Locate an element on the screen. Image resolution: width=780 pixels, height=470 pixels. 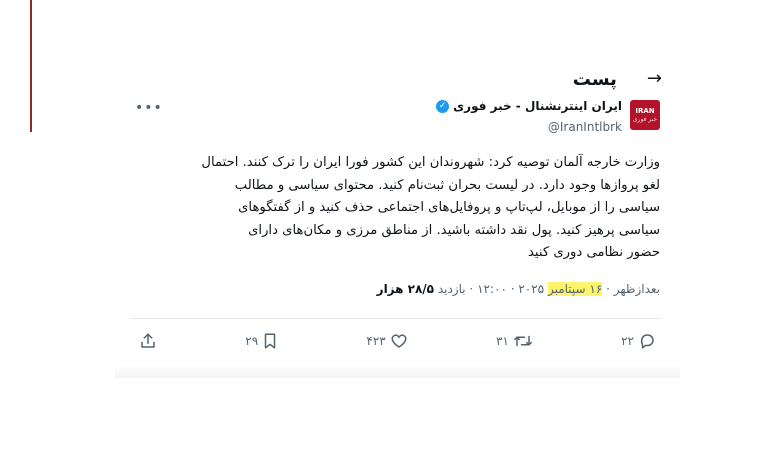
reply-icon is located at coordinates (647, 341).